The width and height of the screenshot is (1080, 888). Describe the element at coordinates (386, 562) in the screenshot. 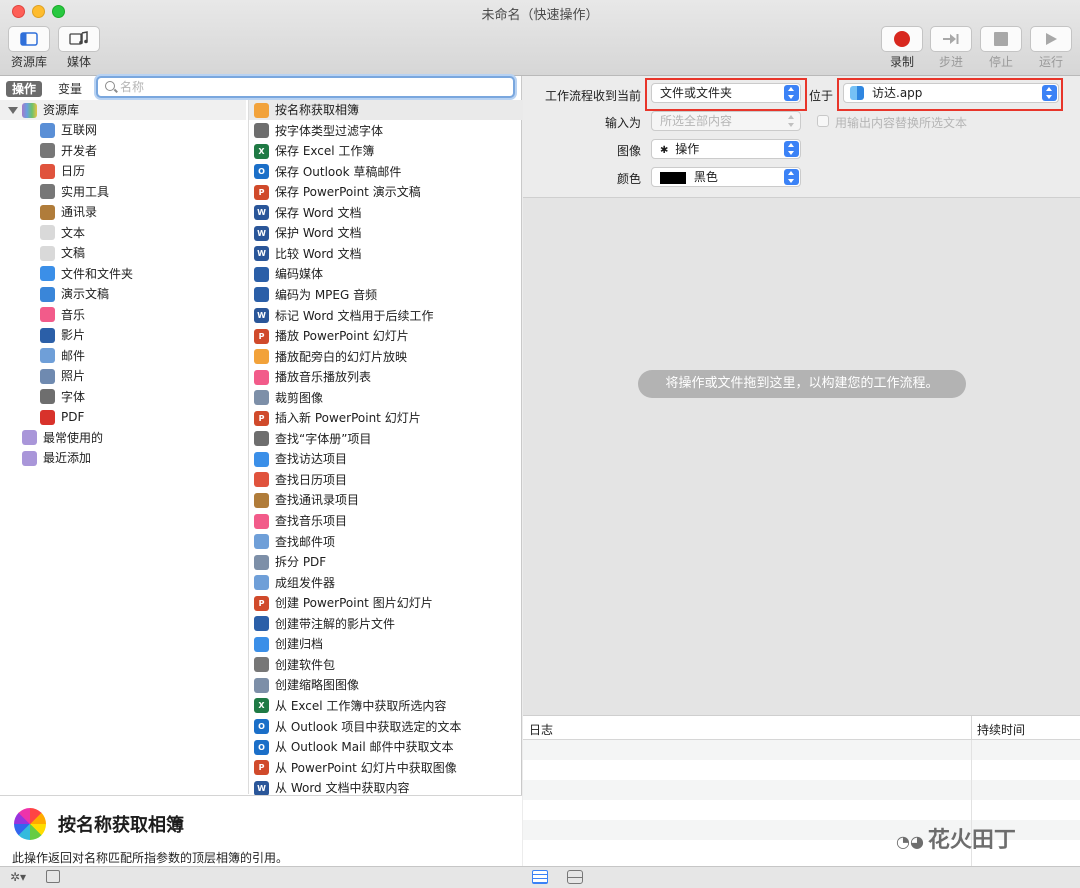

I see `action-item: 拆分 PDF` at that location.